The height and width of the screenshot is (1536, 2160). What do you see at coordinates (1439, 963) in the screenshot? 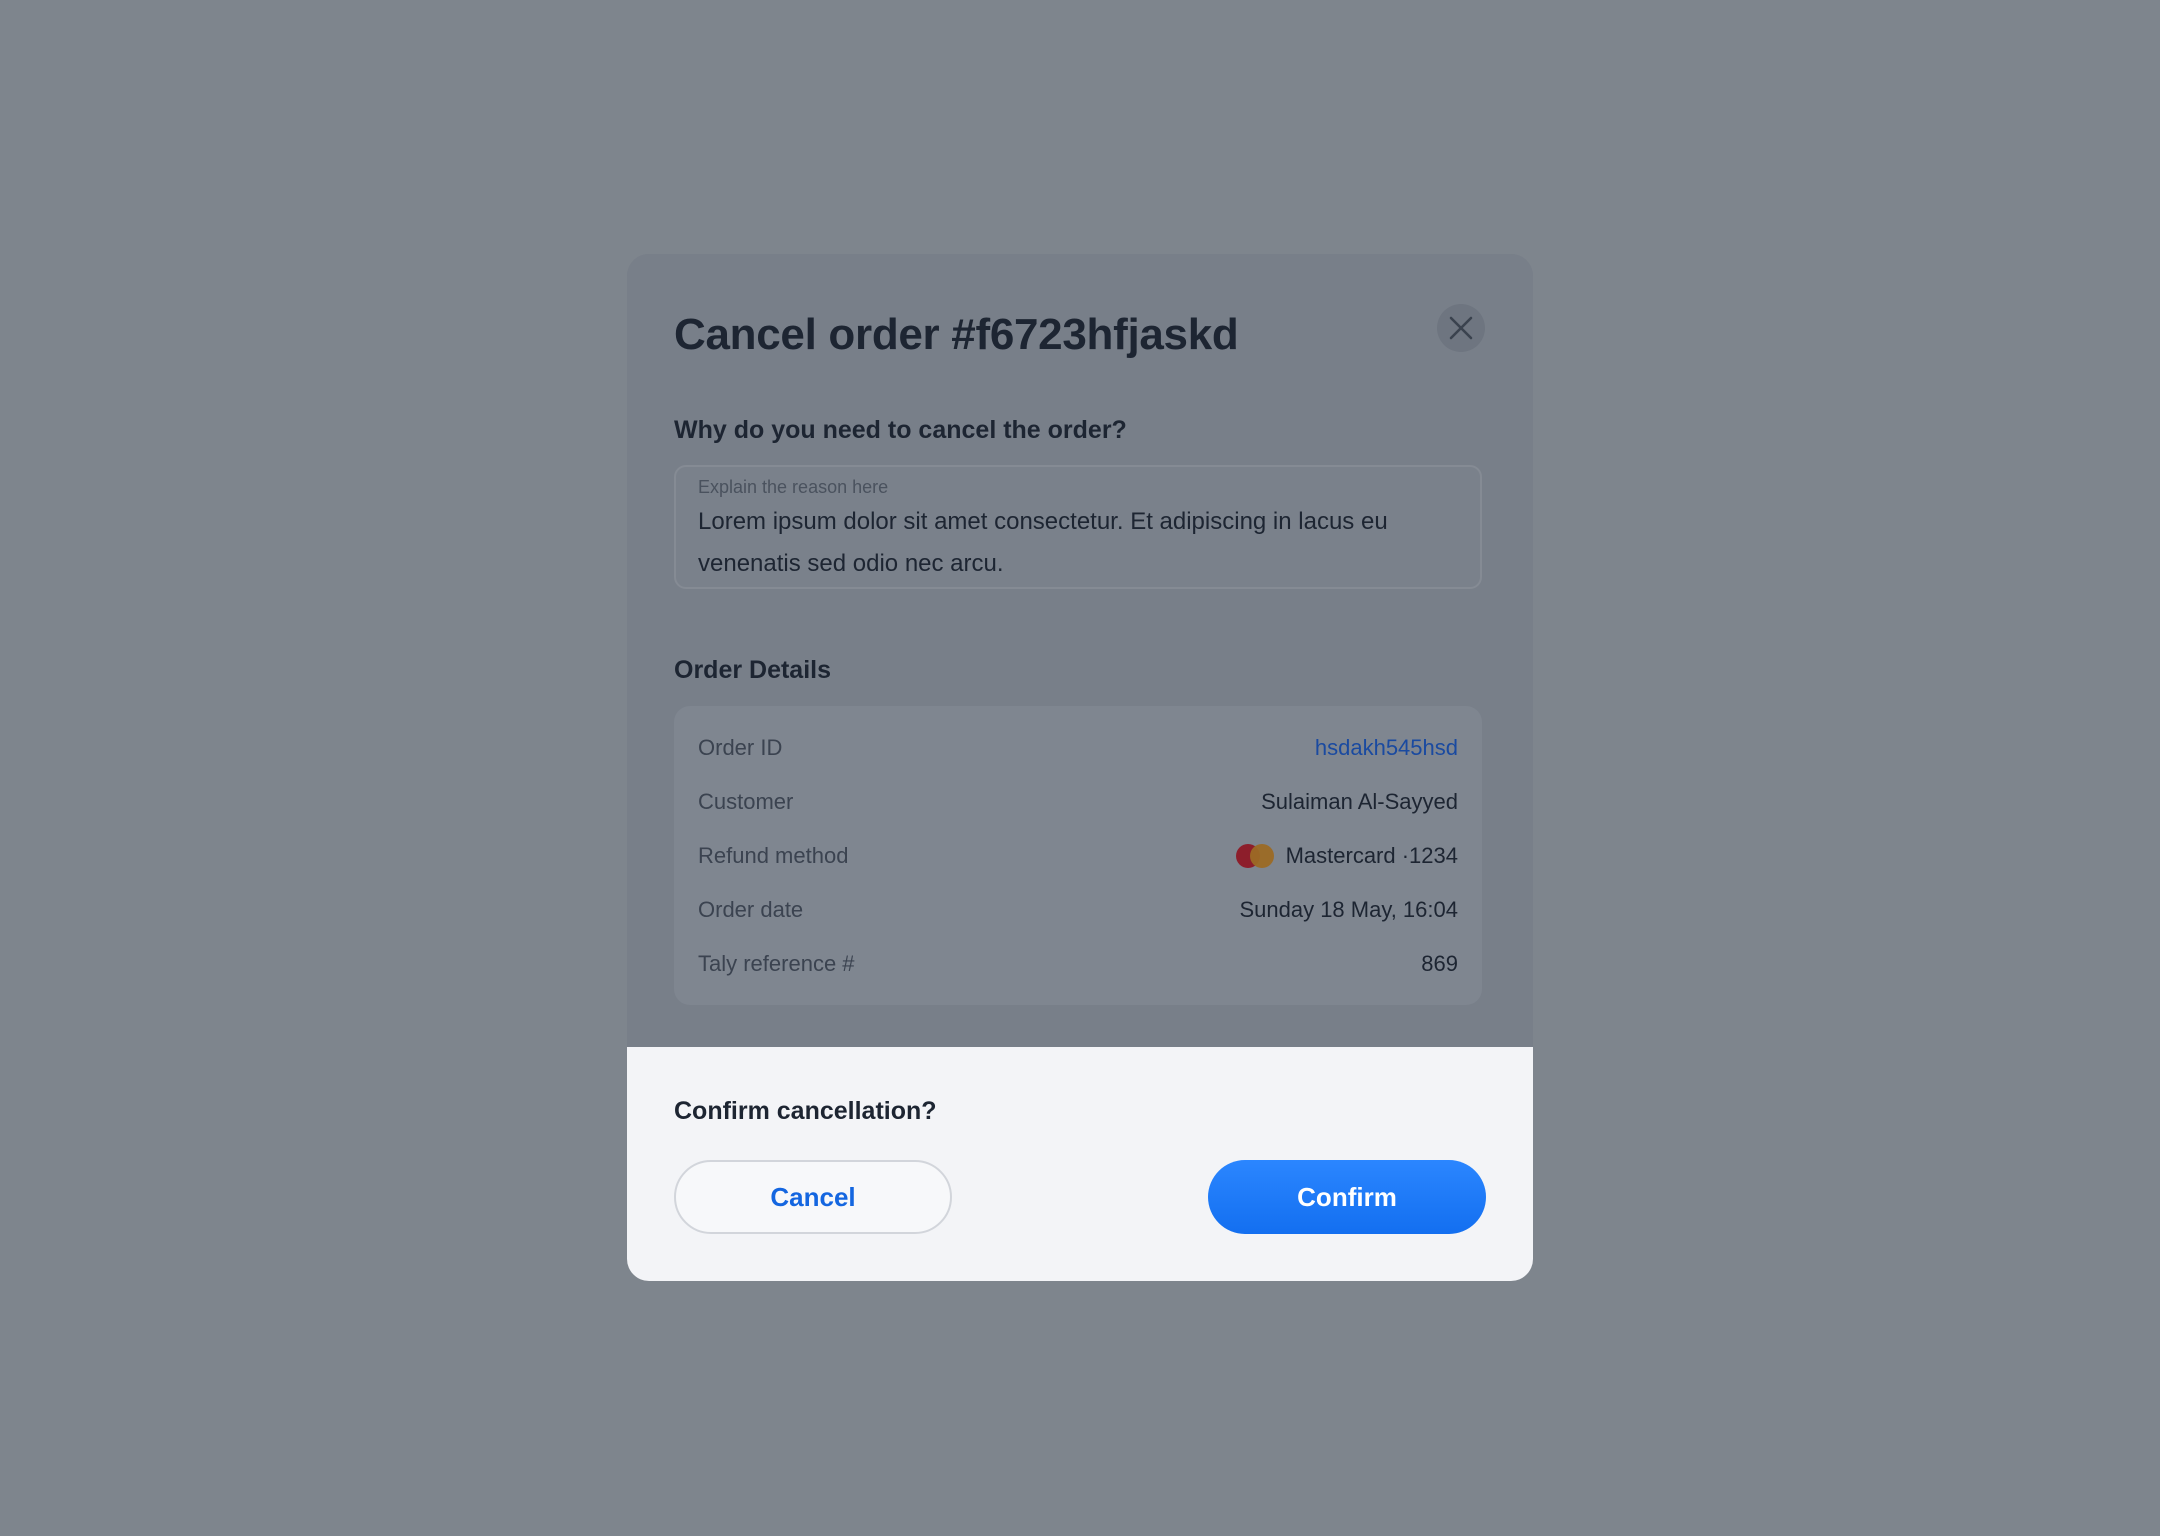
I see `detail-value: 869` at bounding box center [1439, 963].